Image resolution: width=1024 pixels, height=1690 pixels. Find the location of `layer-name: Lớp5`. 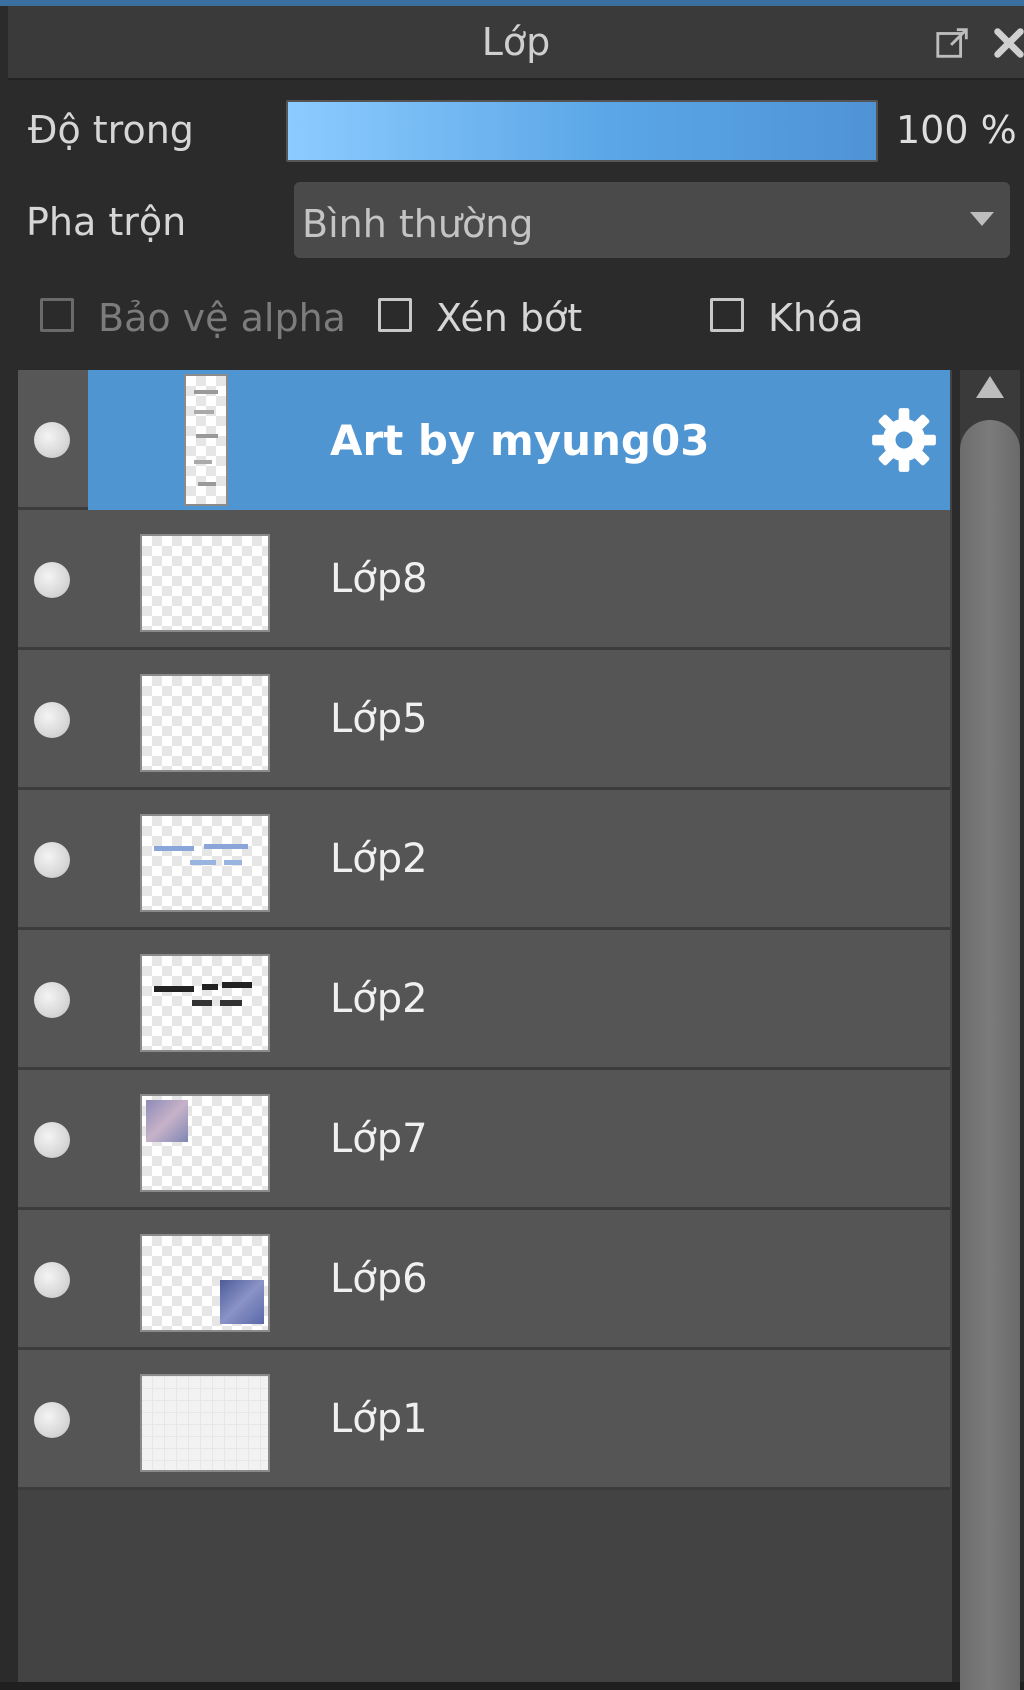

layer-name: Lớp5 is located at coordinates (379, 719).